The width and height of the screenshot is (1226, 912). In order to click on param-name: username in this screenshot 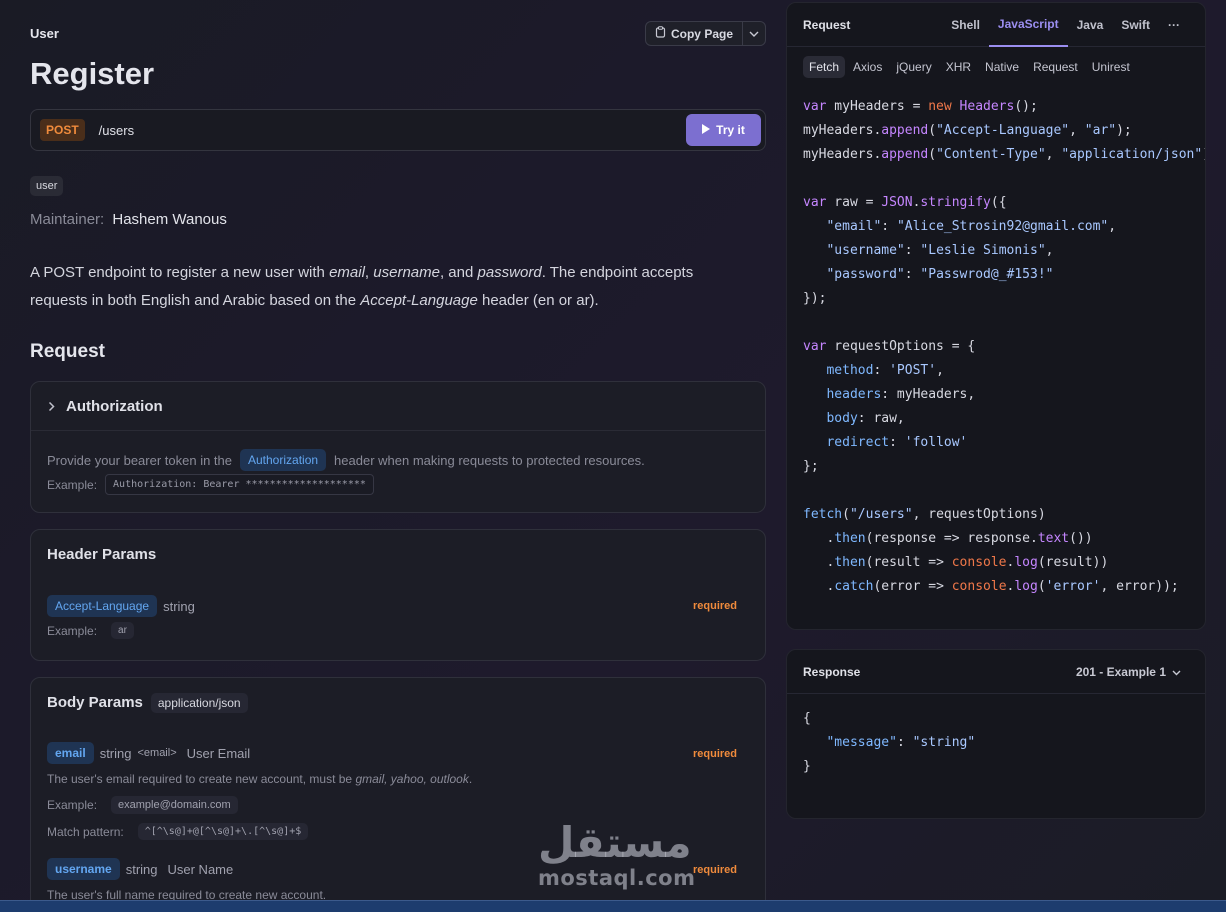, I will do `click(83, 869)`.